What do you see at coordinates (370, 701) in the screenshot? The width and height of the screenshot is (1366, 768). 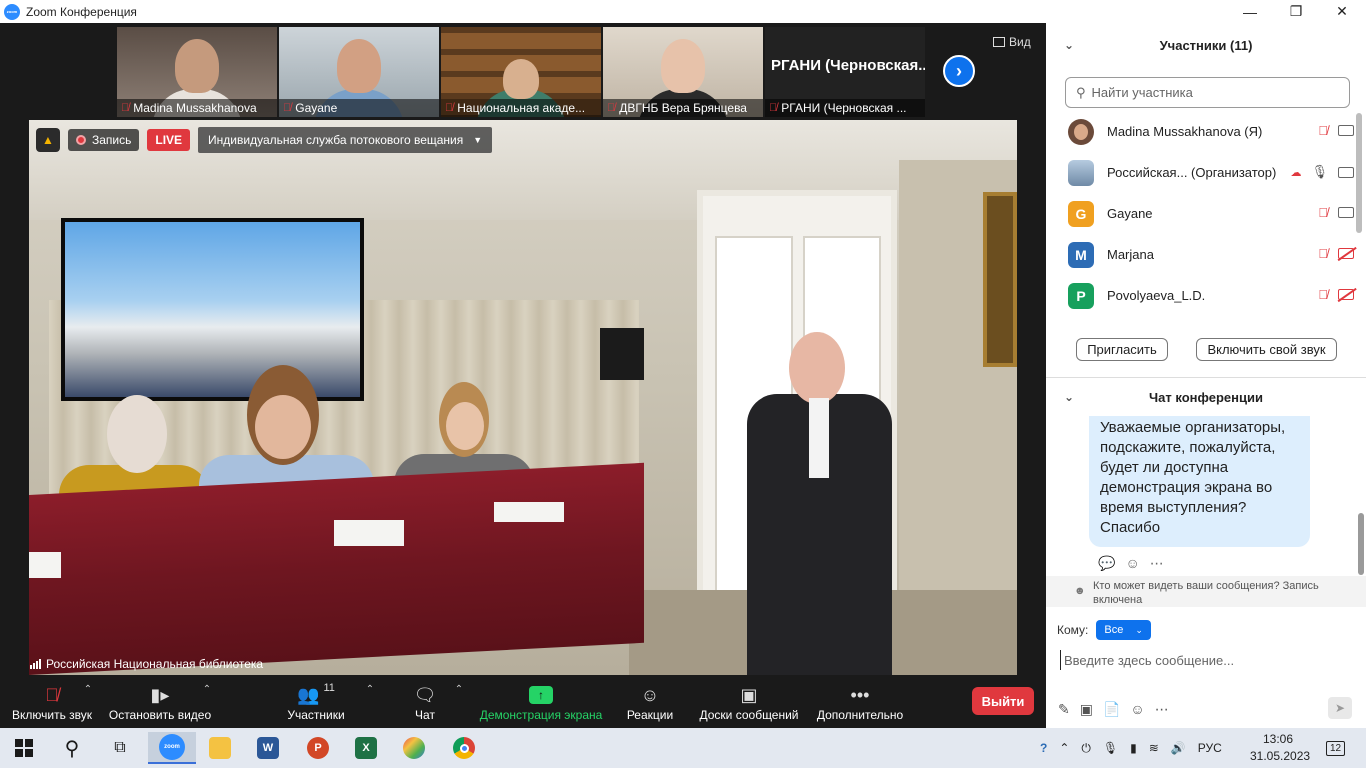 I see `participants-options-caret: ⌃` at bounding box center [370, 701].